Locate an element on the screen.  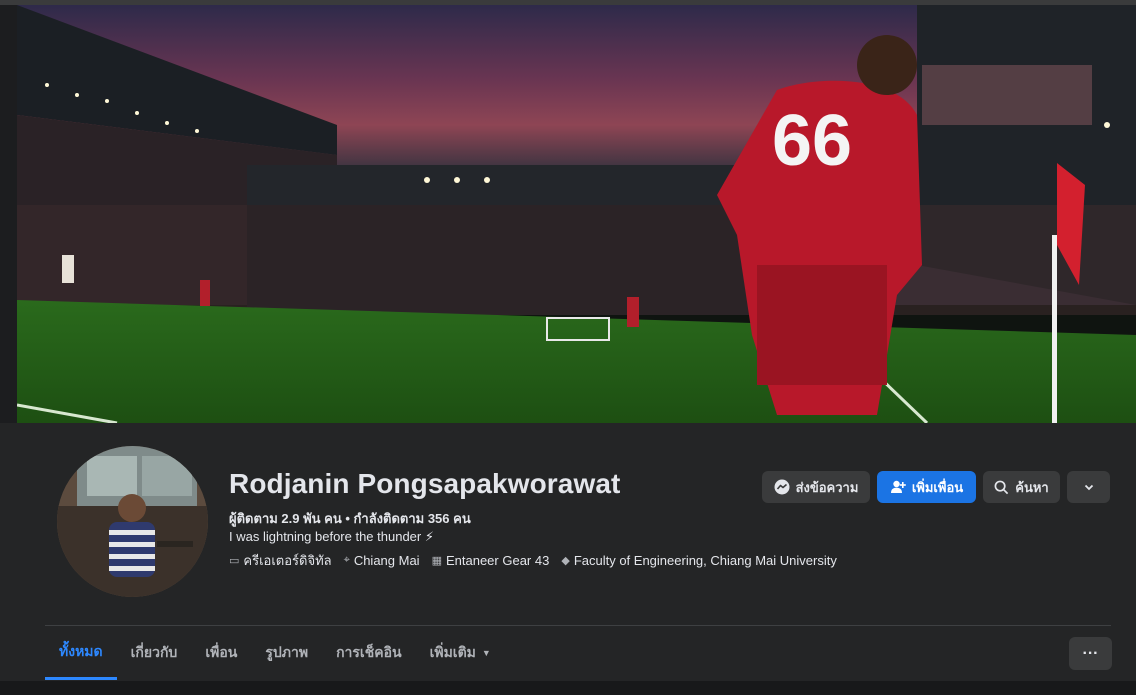
detail-work: ▭ ครีเอเตอร์ดิจิทัล is located at coordinates (280, 560).